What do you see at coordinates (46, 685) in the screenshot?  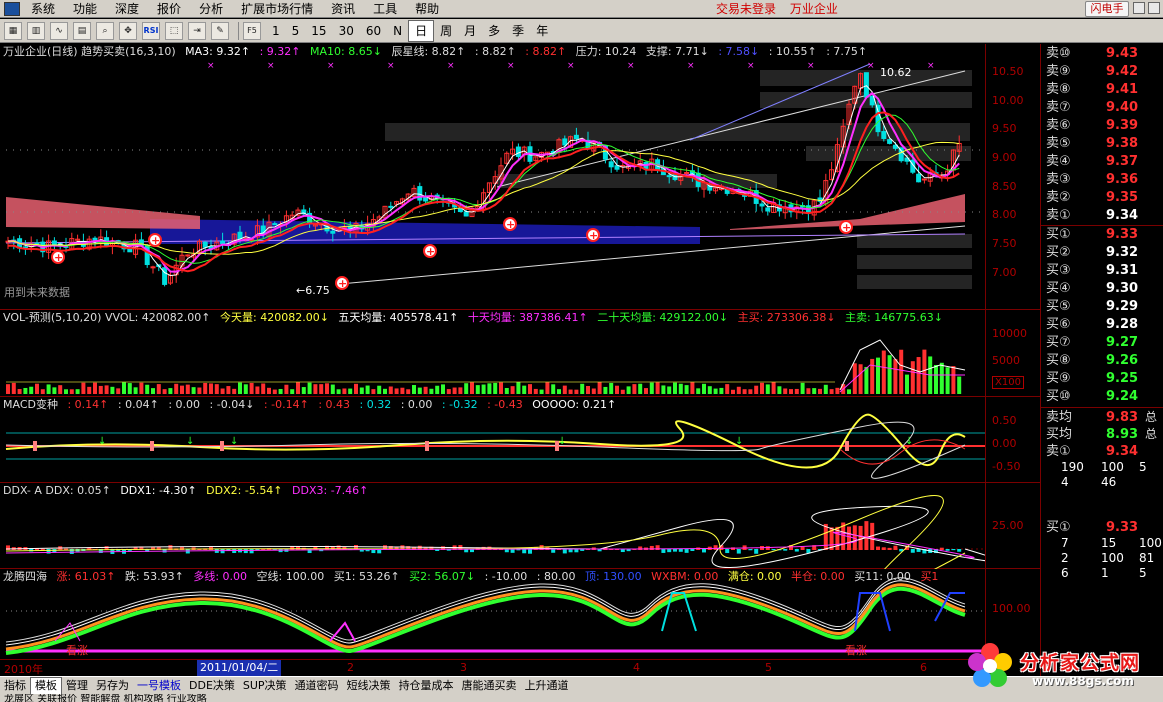 I see `tab-template: 模板` at bounding box center [46, 685].